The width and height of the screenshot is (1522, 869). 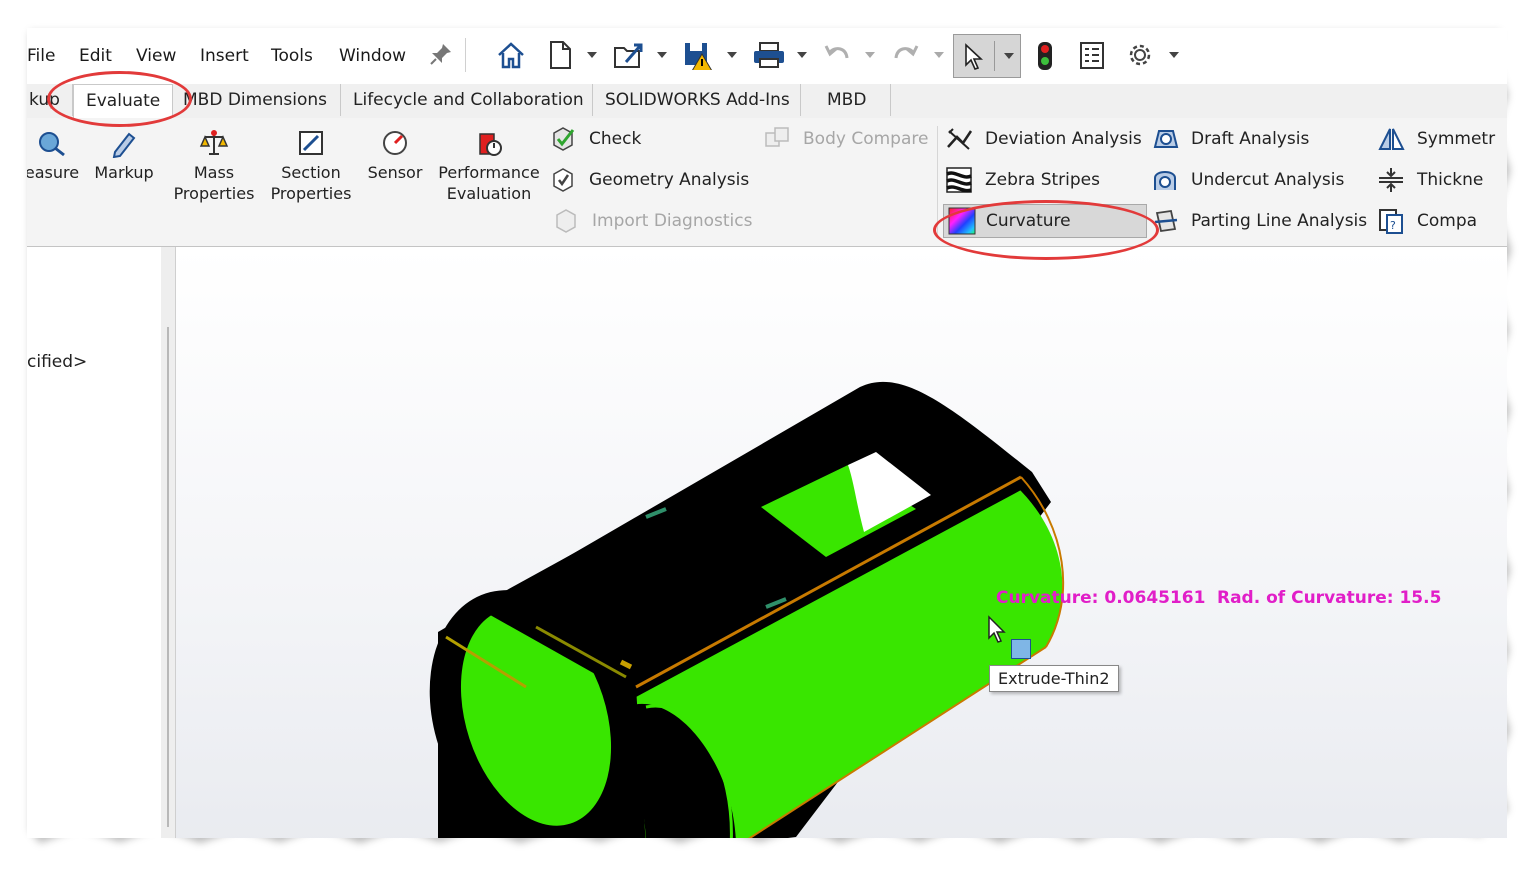 What do you see at coordinates (1054, 678) in the screenshot?
I see `feature-tooltip: Extrude-Thin2` at bounding box center [1054, 678].